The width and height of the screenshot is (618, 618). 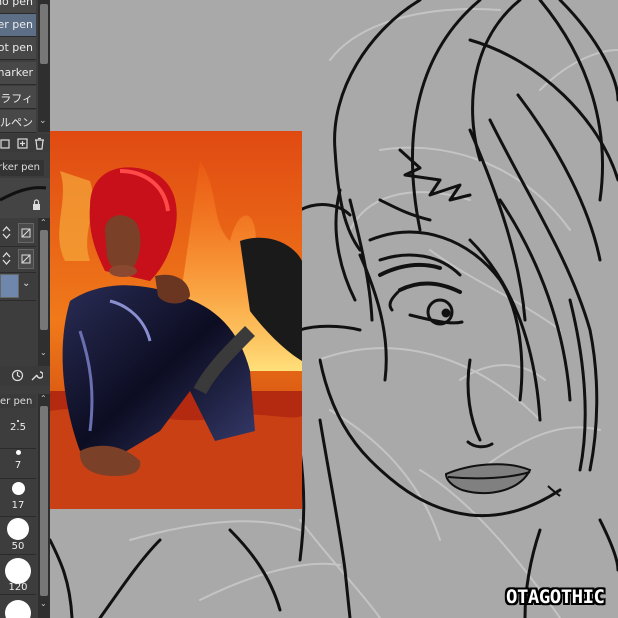 I want to click on delete-subtool-icon, so click(x=39, y=143).